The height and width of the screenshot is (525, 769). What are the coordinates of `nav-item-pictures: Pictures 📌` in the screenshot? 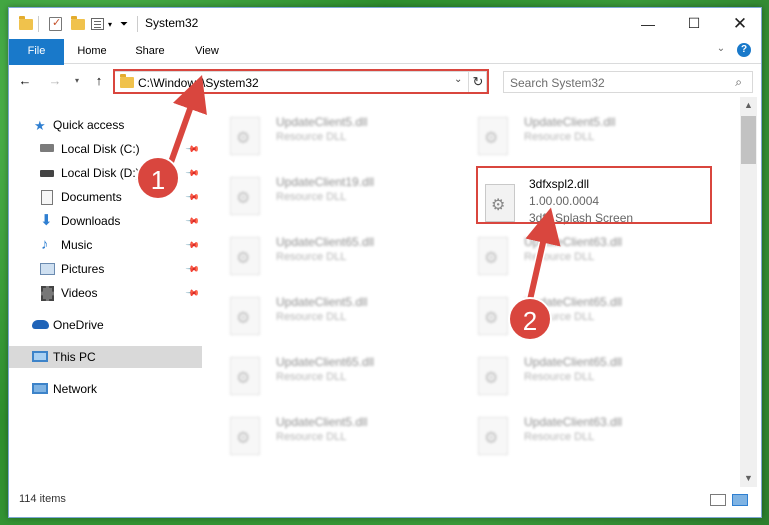 It's located at (105, 269).